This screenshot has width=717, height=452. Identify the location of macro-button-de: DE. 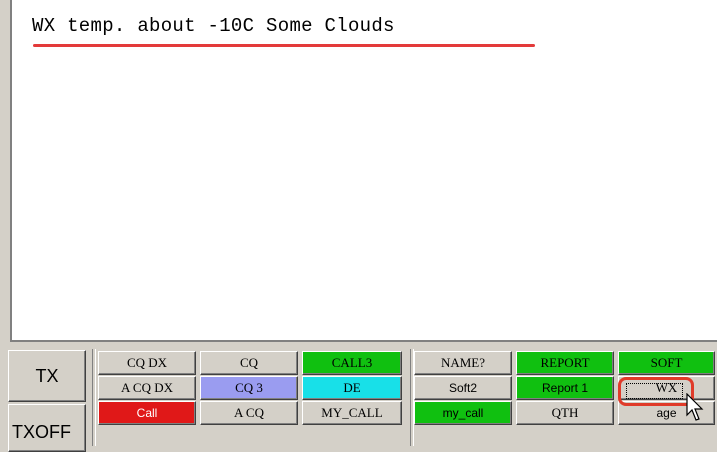
(352, 388).